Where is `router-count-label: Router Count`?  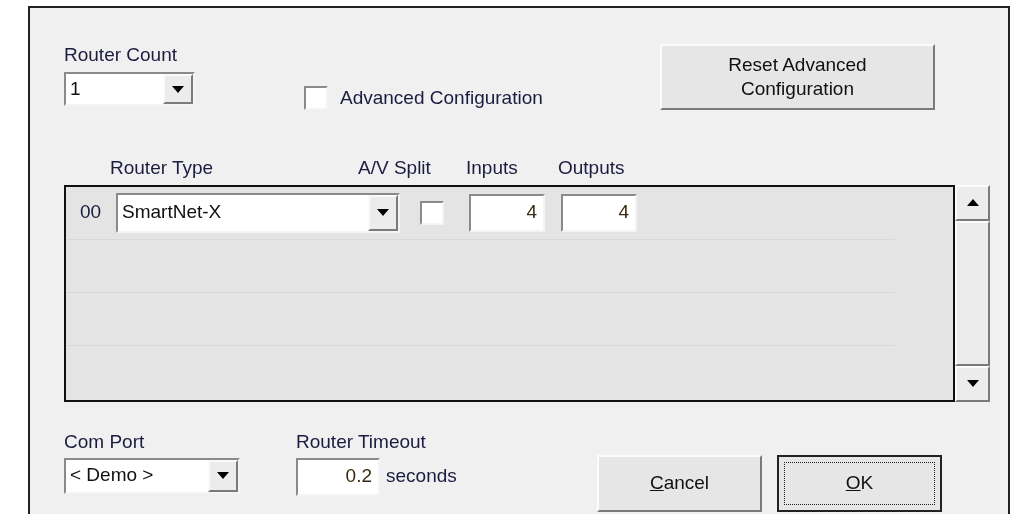 router-count-label: Router Count is located at coordinates (121, 55).